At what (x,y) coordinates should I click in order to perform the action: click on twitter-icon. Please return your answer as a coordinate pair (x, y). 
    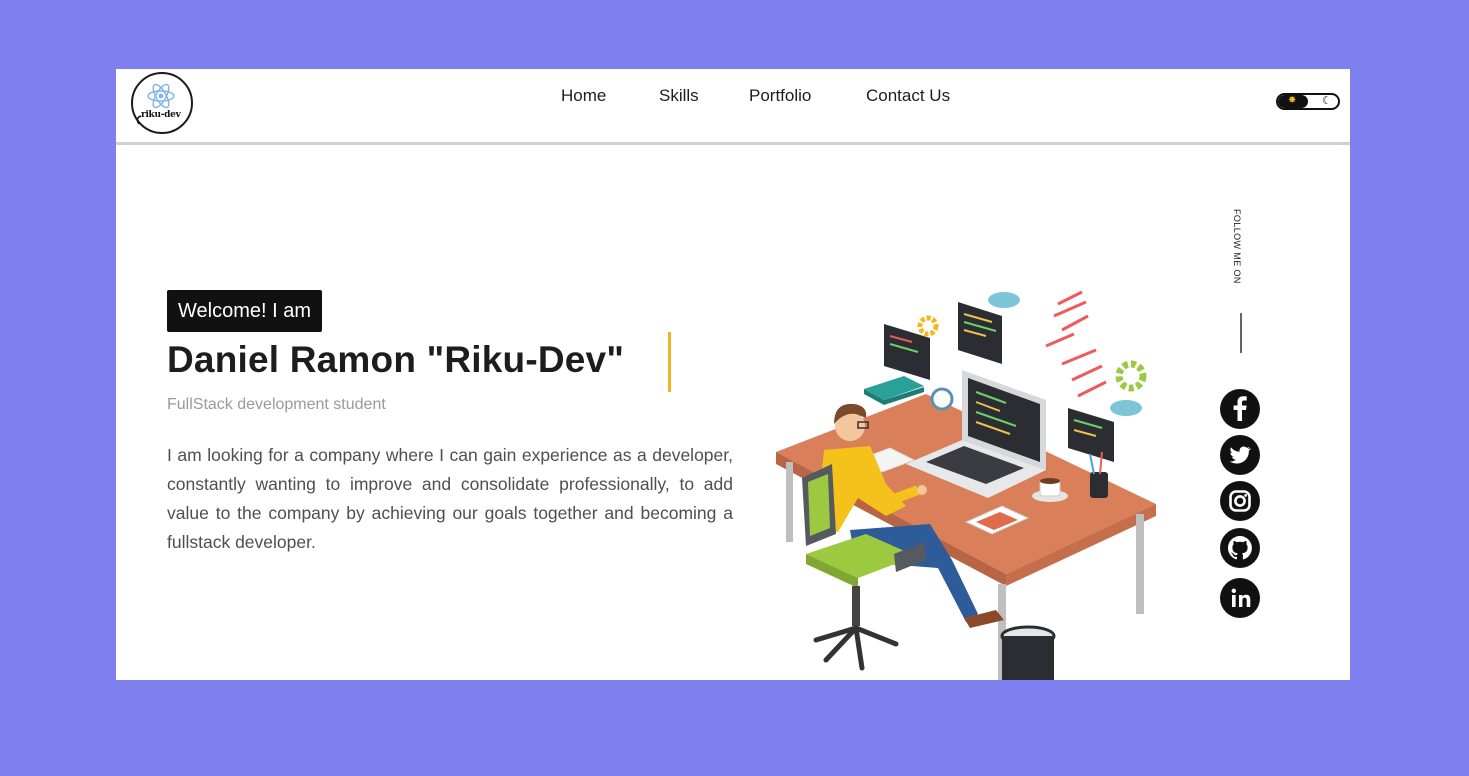
    Looking at the image, I should click on (1240, 455).